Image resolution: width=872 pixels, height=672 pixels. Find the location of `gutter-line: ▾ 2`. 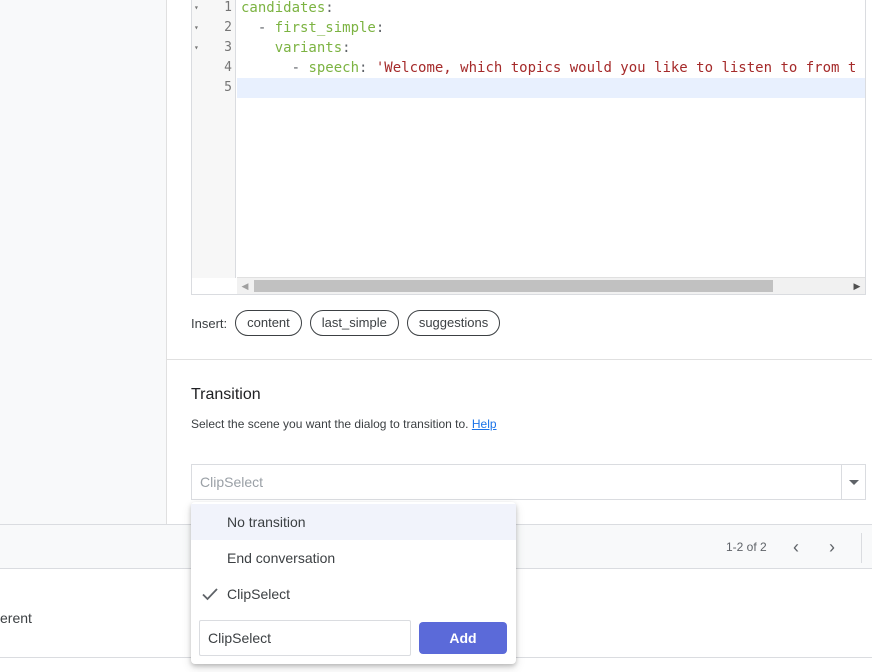

gutter-line: ▾ 2 is located at coordinates (214, 28).